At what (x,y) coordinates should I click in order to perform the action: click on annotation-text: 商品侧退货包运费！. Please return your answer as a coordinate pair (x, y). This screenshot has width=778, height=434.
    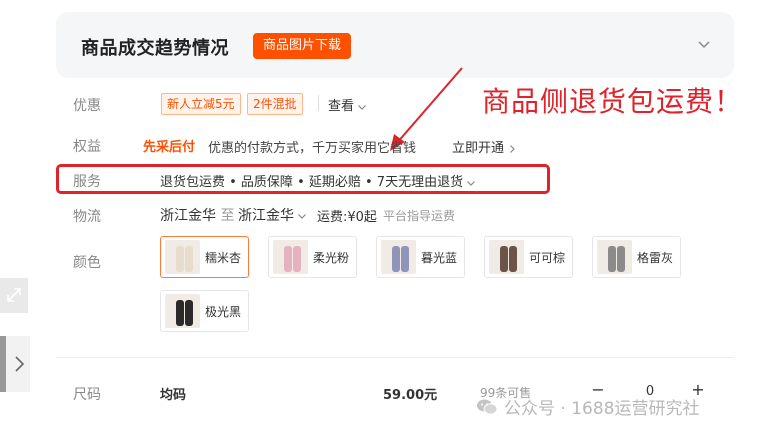
    Looking at the image, I should click on (613, 101).